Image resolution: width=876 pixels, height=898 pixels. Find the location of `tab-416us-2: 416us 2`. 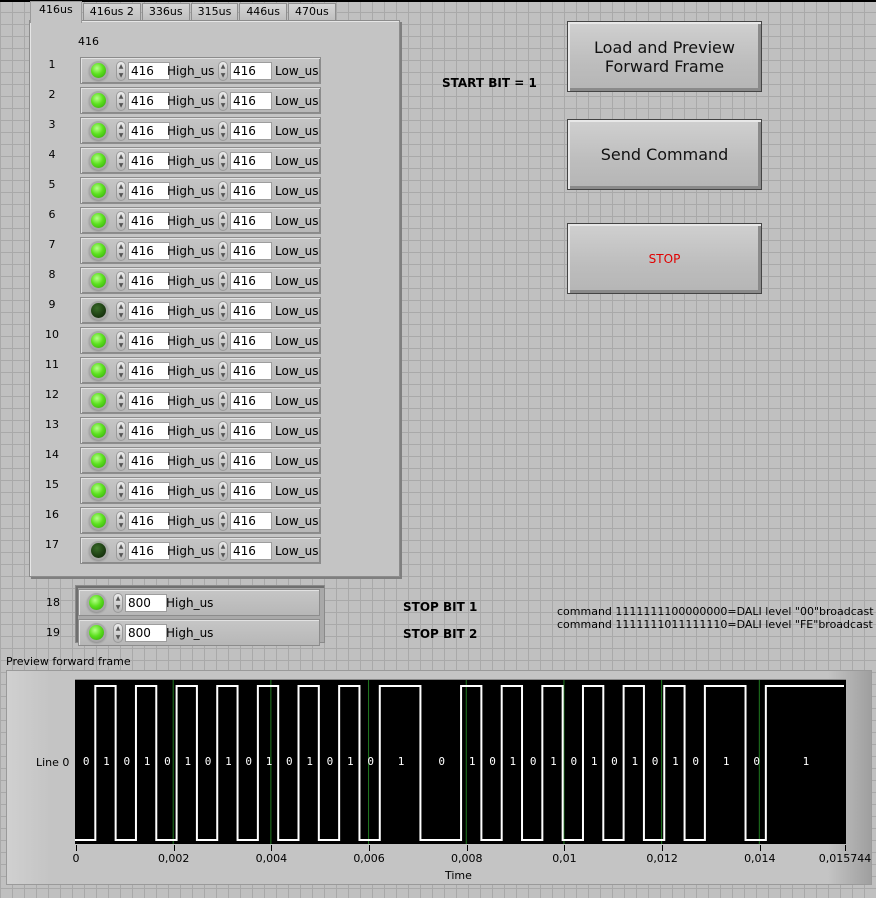

tab-416us-2: 416us 2 is located at coordinates (111, 12).